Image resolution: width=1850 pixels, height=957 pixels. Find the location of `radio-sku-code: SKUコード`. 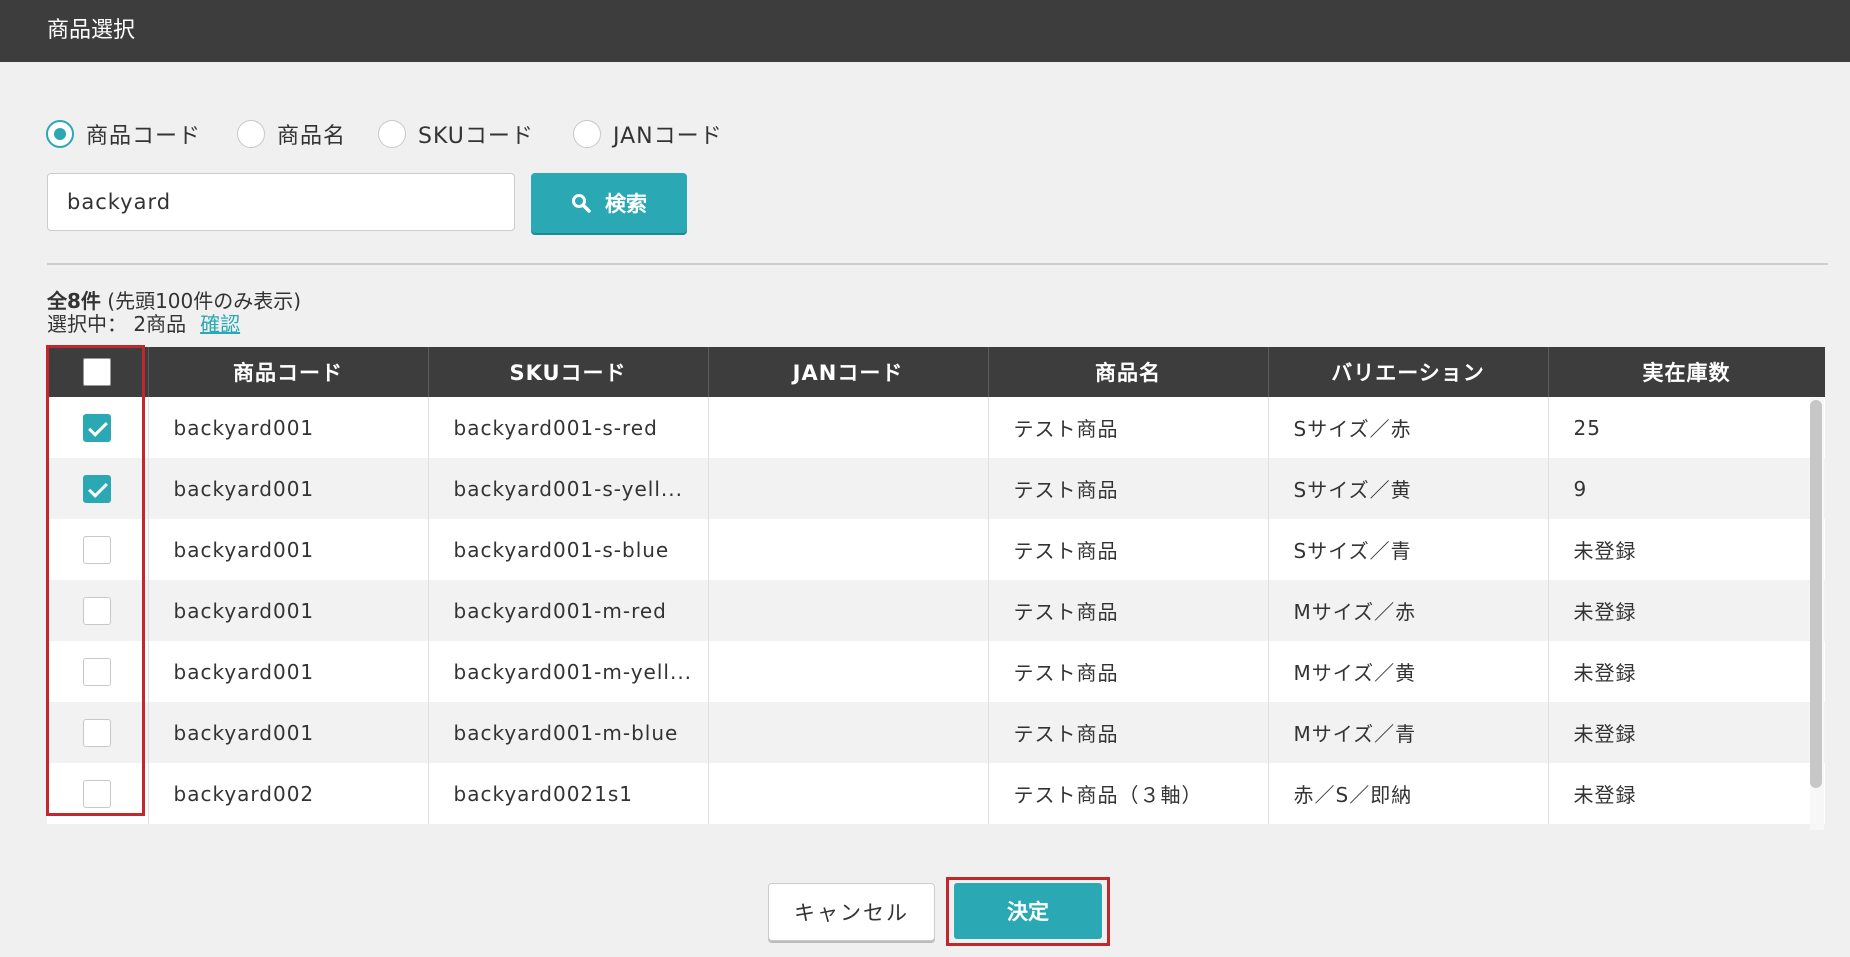

radio-sku-code: SKUコード is located at coordinates (456, 134).